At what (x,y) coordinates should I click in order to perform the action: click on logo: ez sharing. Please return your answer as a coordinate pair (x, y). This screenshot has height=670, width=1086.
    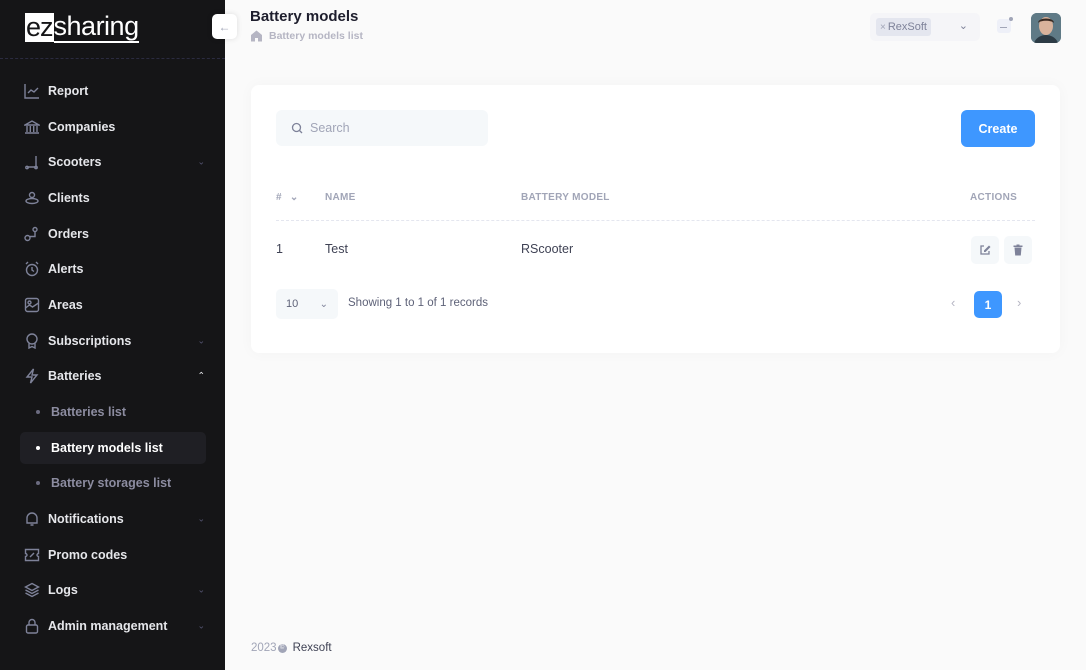
    Looking at the image, I should click on (82, 26).